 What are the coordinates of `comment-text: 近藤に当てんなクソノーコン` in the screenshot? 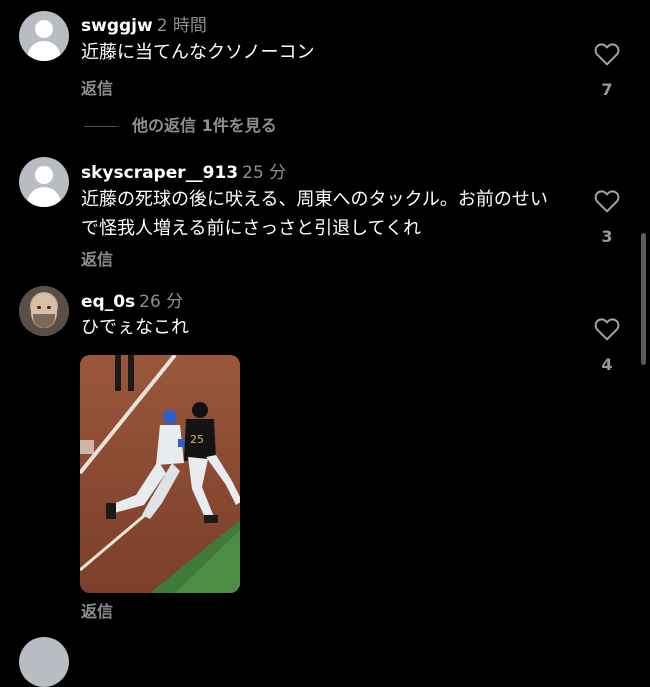 It's located at (198, 52).